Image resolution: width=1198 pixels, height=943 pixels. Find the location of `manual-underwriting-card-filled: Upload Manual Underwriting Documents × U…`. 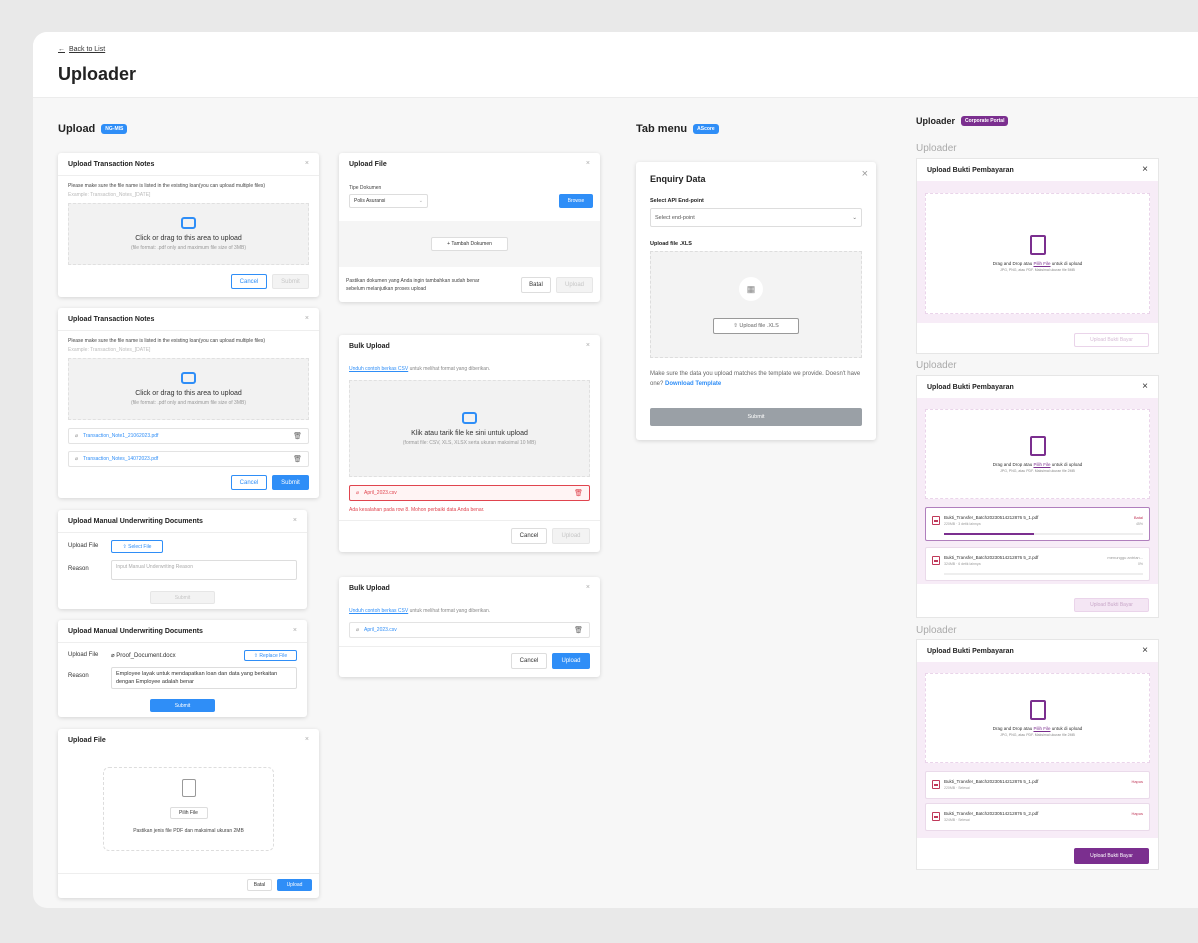

manual-underwriting-card-filled: Upload Manual Underwriting Documents × U… is located at coordinates (182, 668).